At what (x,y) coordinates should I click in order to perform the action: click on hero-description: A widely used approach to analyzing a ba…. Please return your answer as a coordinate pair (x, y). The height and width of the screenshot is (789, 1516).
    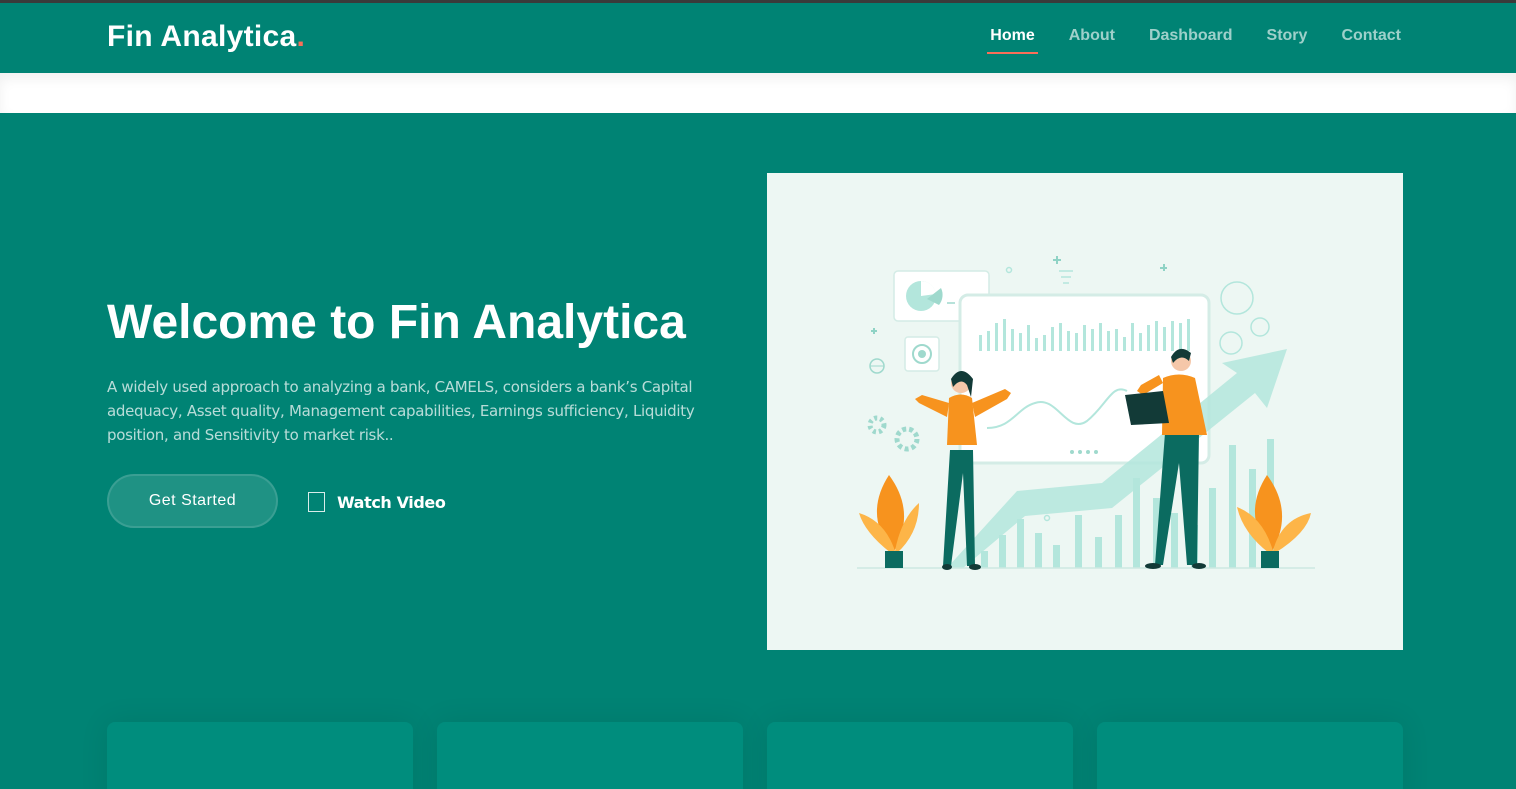
    Looking at the image, I should click on (401, 411).